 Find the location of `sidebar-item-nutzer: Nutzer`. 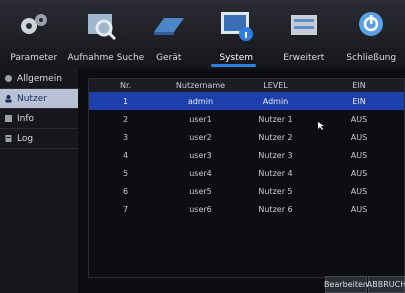

sidebar-item-nutzer: Nutzer is located at coordinates (39, 99).